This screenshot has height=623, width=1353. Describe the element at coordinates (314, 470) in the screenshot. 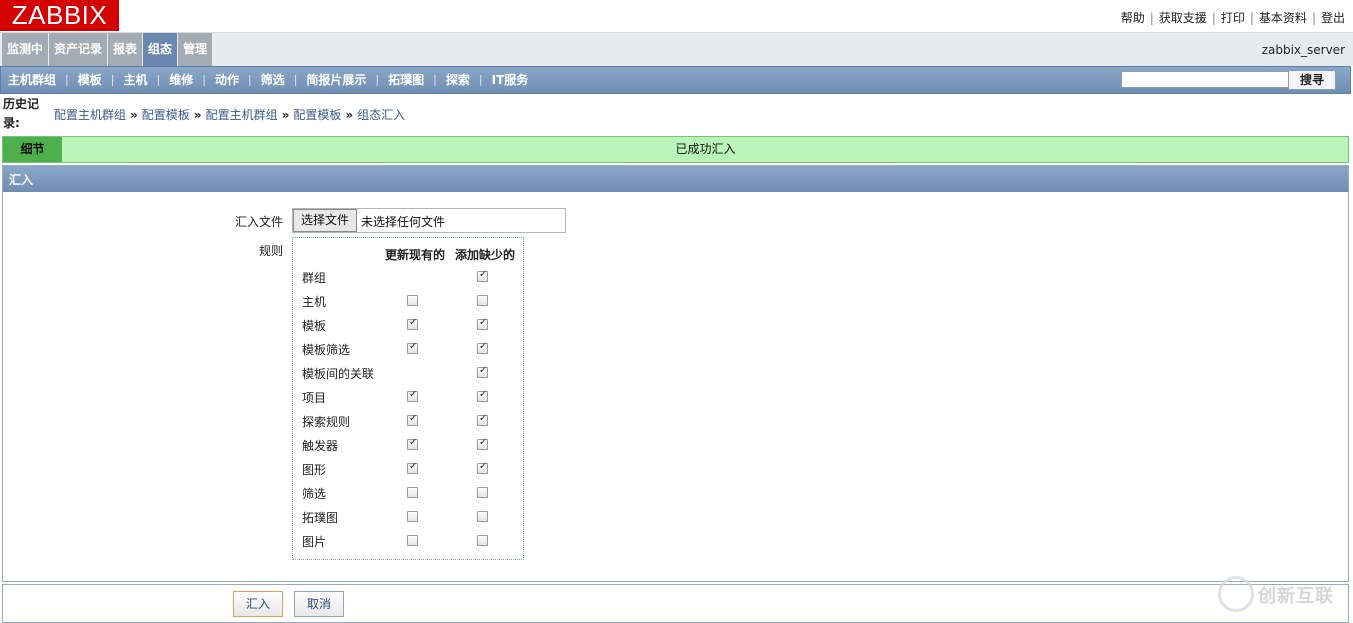

I see `rule-name: 图形` at that location.